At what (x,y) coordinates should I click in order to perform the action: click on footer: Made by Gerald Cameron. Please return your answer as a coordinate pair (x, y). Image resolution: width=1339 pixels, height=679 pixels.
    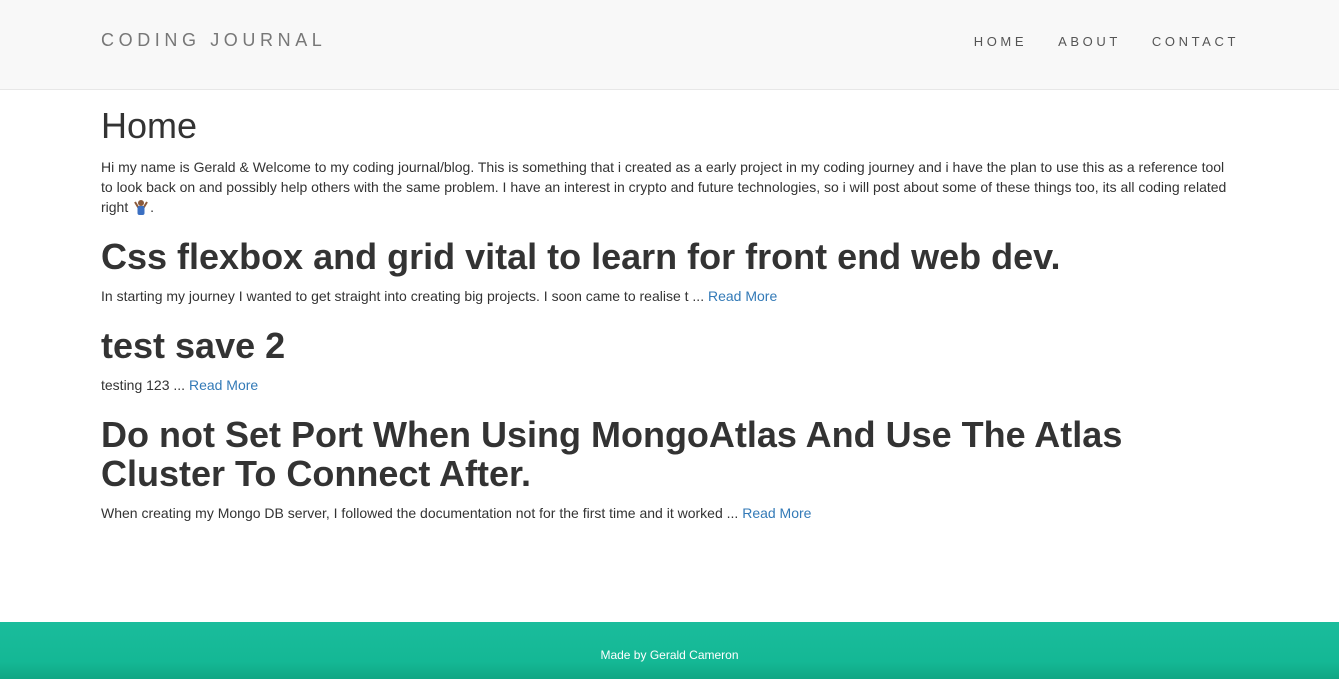
    Looking at the image, I should click on (669, 650).